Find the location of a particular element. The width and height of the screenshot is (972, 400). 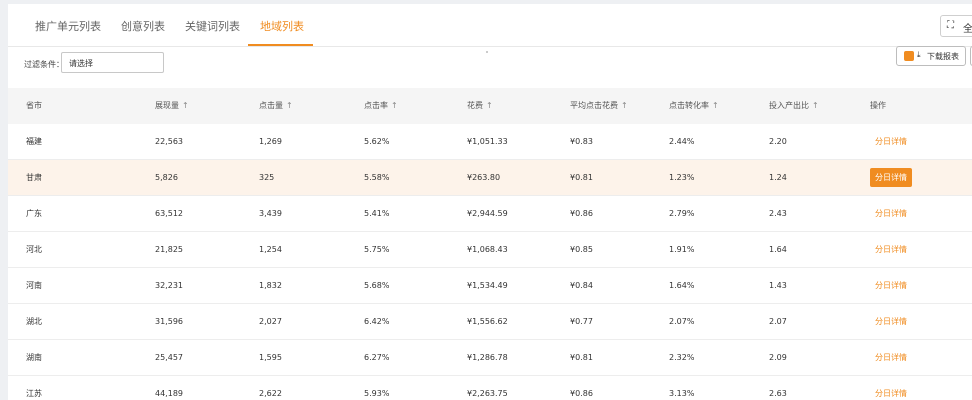

region-cell: 湖北 is located at coordinates (34, 321).